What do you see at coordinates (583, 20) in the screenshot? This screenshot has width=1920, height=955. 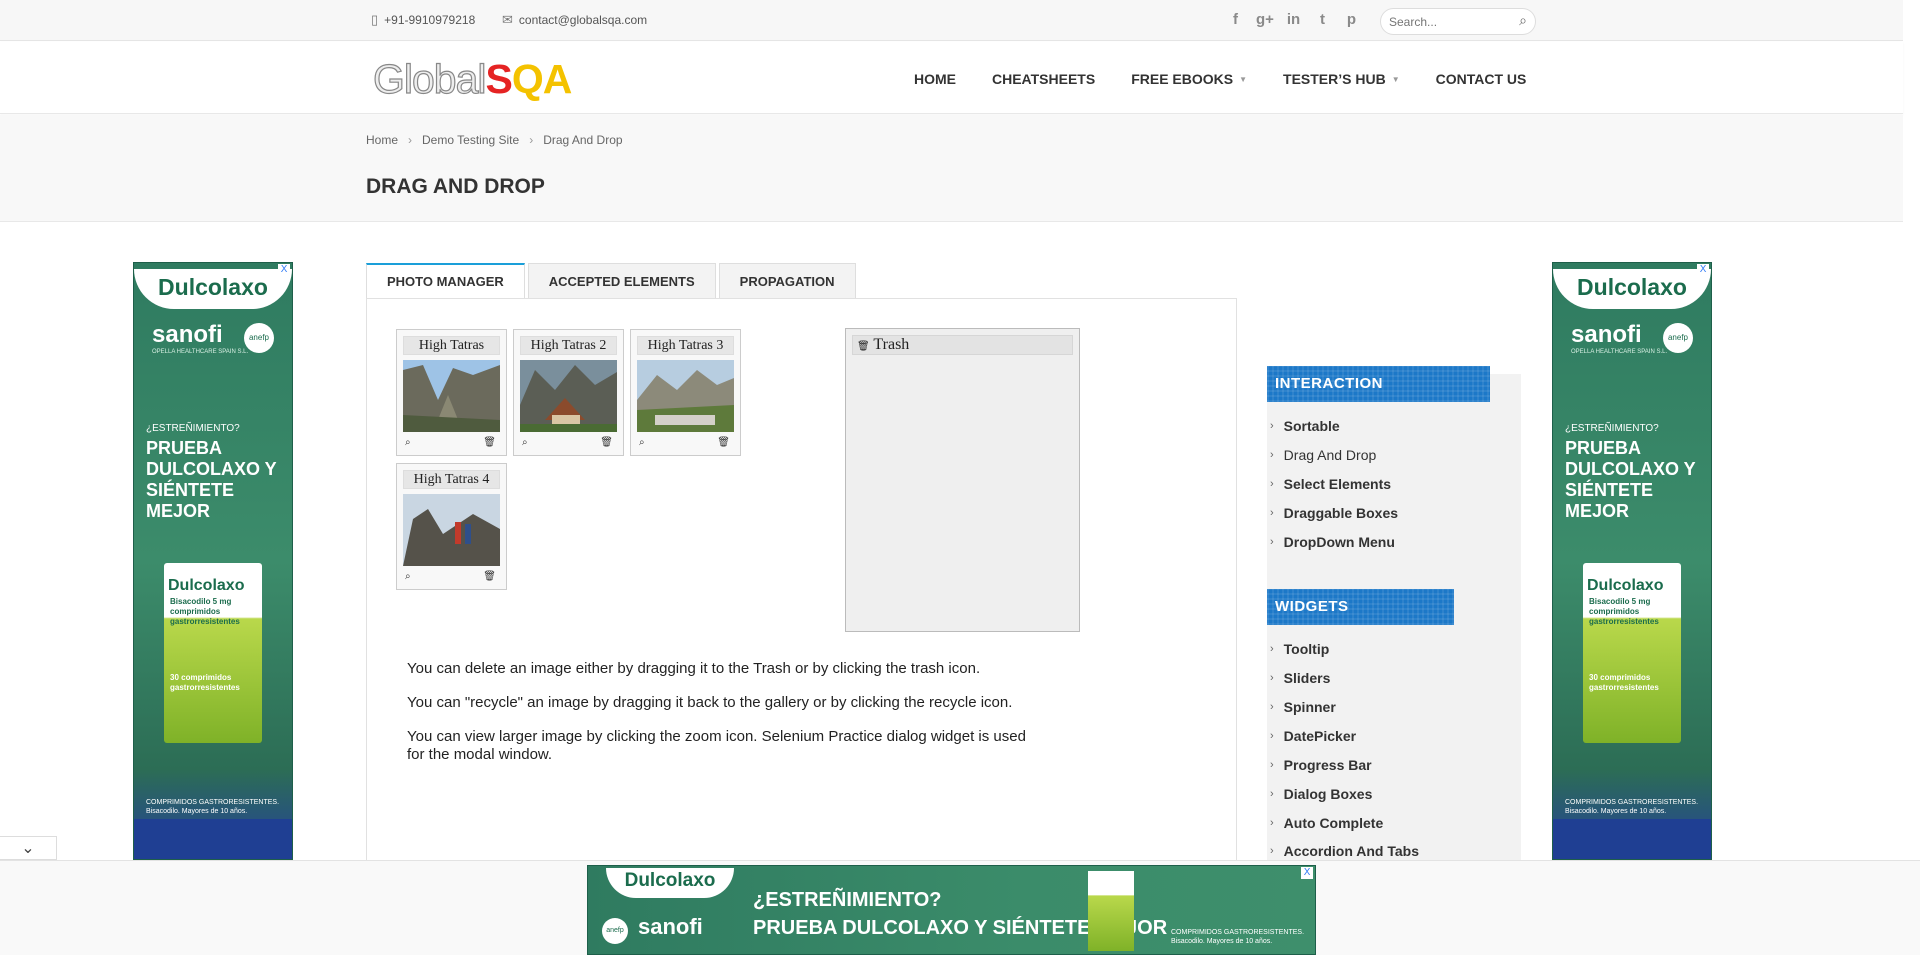 I see `email-address: contact@globalsqa.com` at bounding box center [583, 20].